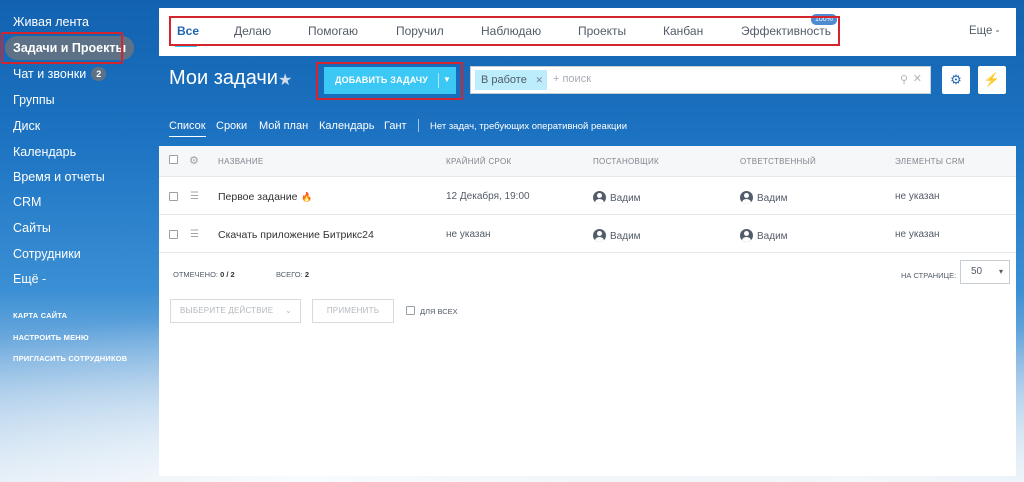  I want to click on configure-menu-link: Настроить меню, so click(51, 337).